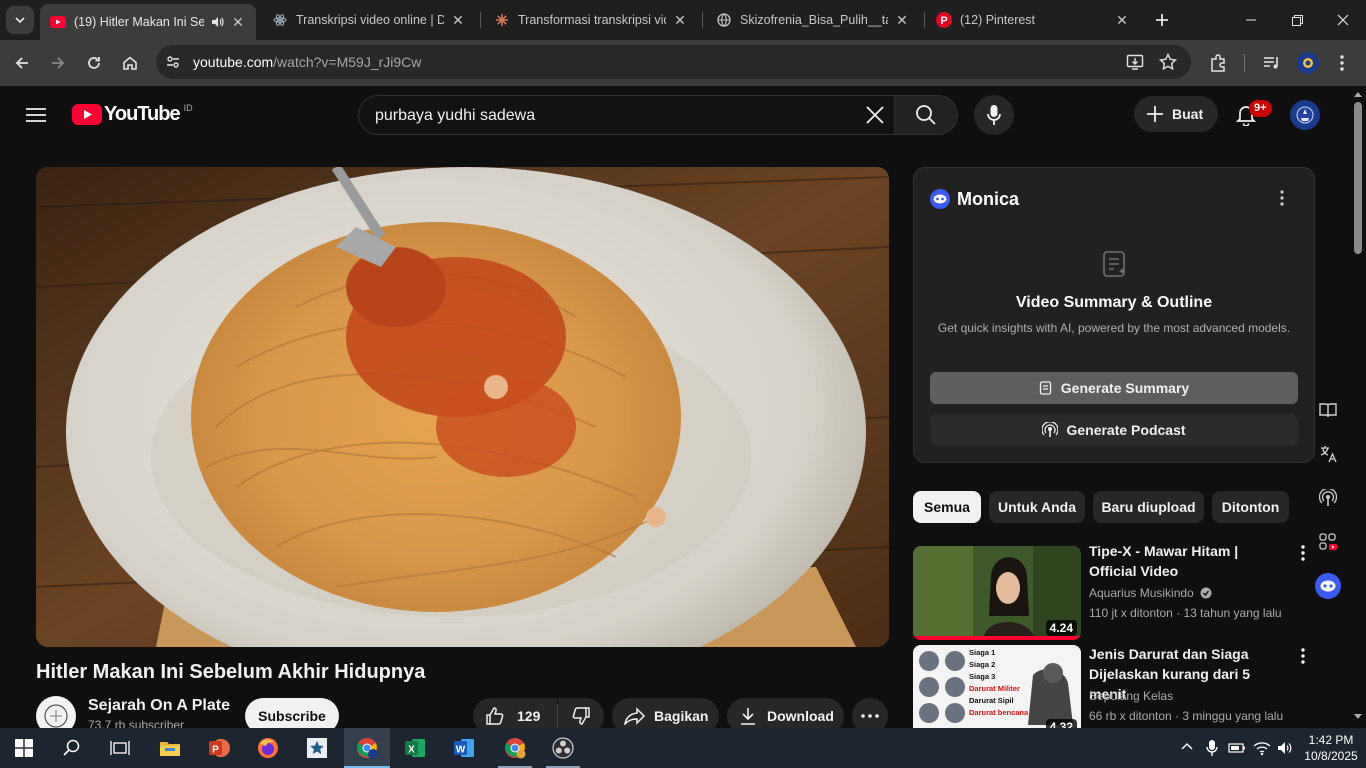 This screenshot has height=768, width=1366. What do you see at coordinates (1358, 94) in the screenshot?
I see `scroll-up-arrow` at bounding box center [1358, 94].